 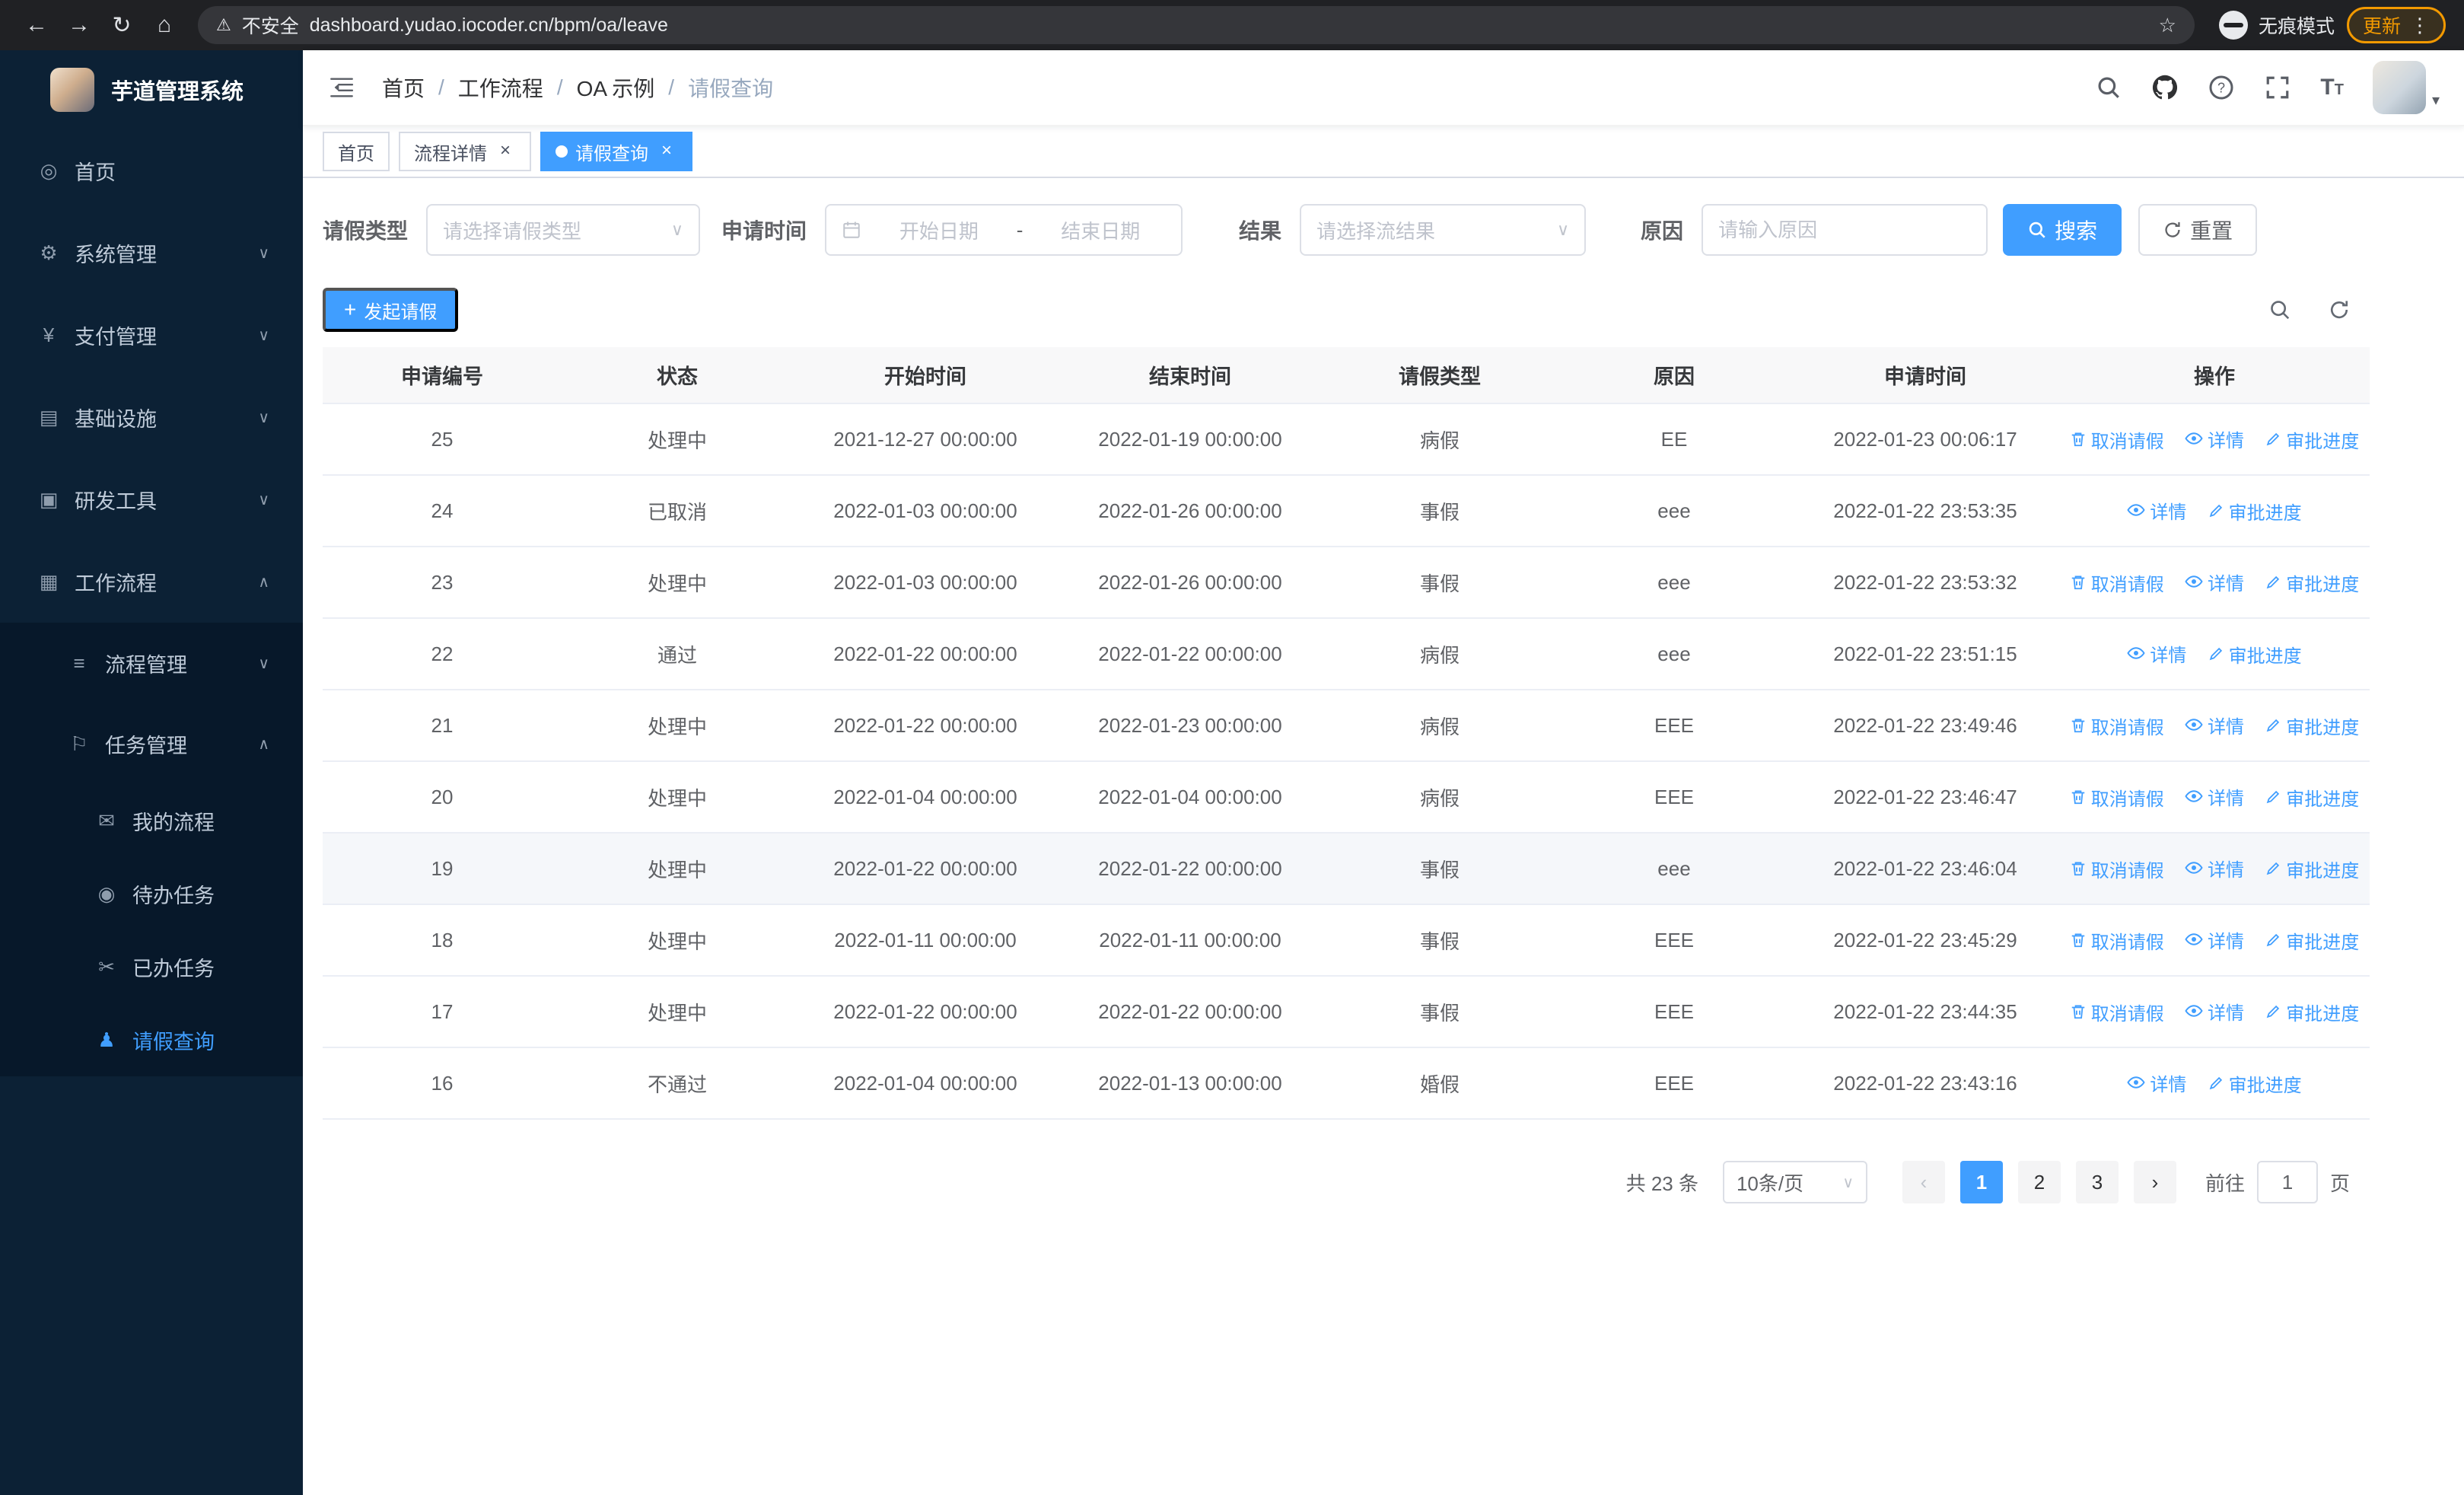 I want to click on page-button-1: 1, so click(x=1981, y=1182).